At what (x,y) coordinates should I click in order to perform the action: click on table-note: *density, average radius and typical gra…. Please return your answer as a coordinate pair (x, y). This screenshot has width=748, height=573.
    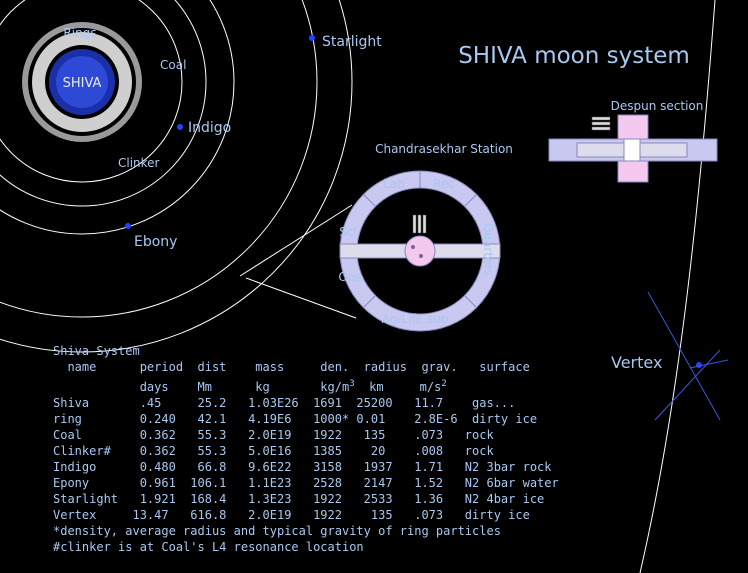
    Looking at the image, I should click on (277, 531).